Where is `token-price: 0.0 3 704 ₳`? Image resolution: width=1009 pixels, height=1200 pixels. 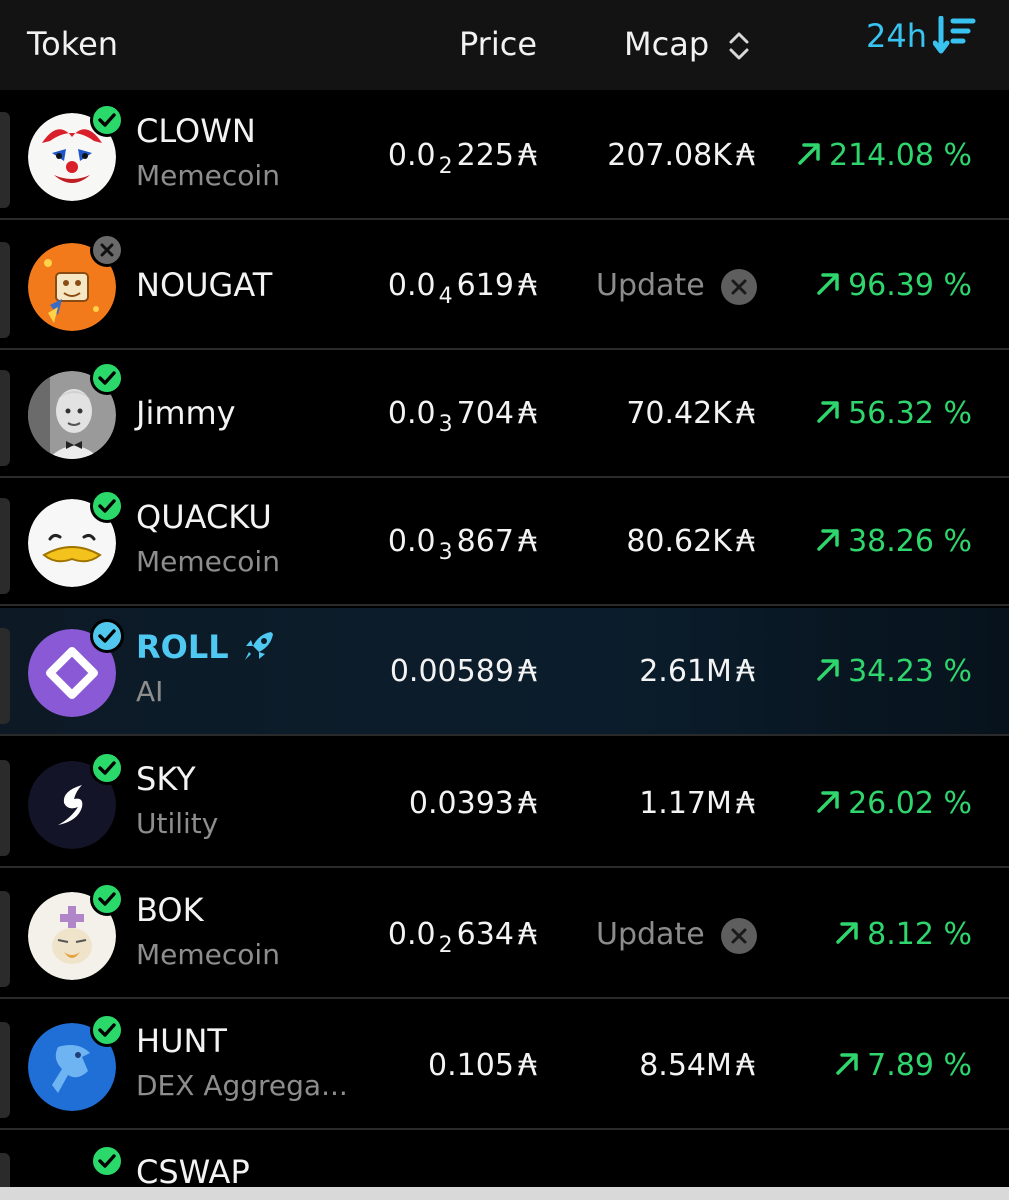 token-price: 0.0 3 704 ₳ is located at coordinates (462, 415).